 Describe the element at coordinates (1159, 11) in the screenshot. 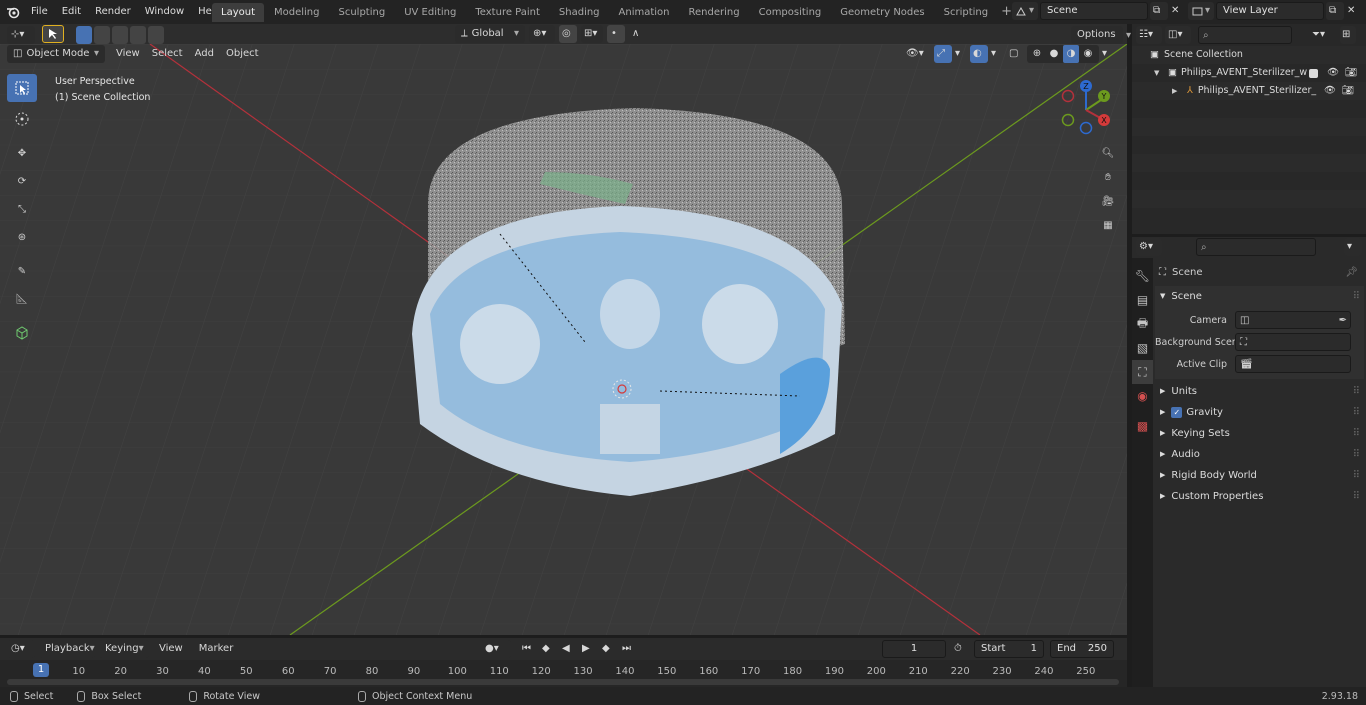

I see `new-scene-icon: ⧉` at that location.